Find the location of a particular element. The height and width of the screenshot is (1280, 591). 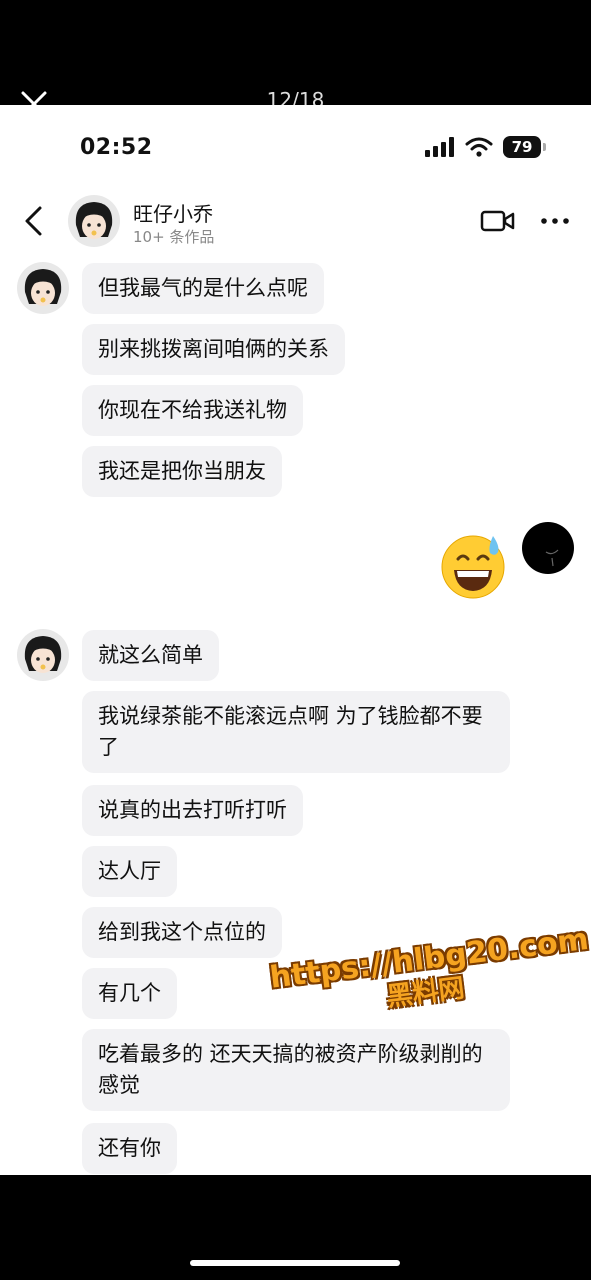

home-indicator is located at coordinates (295, 1263).